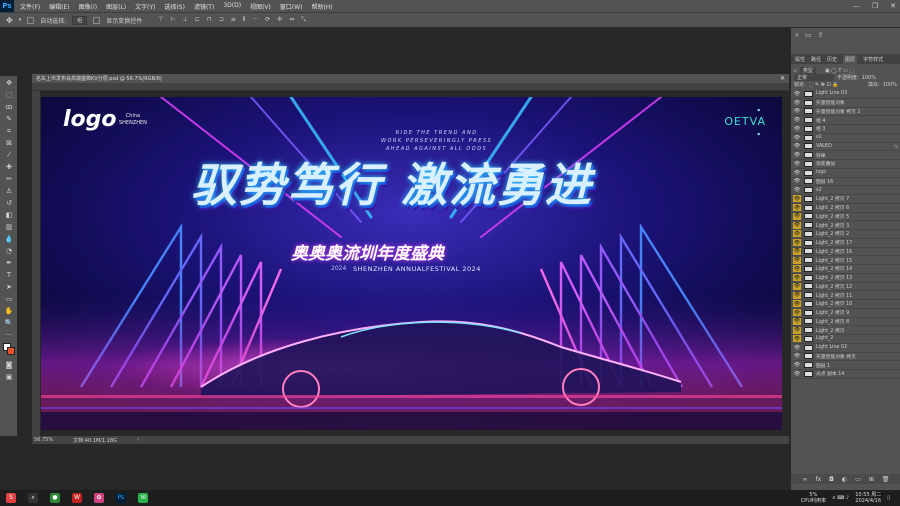  Describe the element at coordinates (116, 6) in the screenshot. I see `menu-item: 图层(L)` at that location.